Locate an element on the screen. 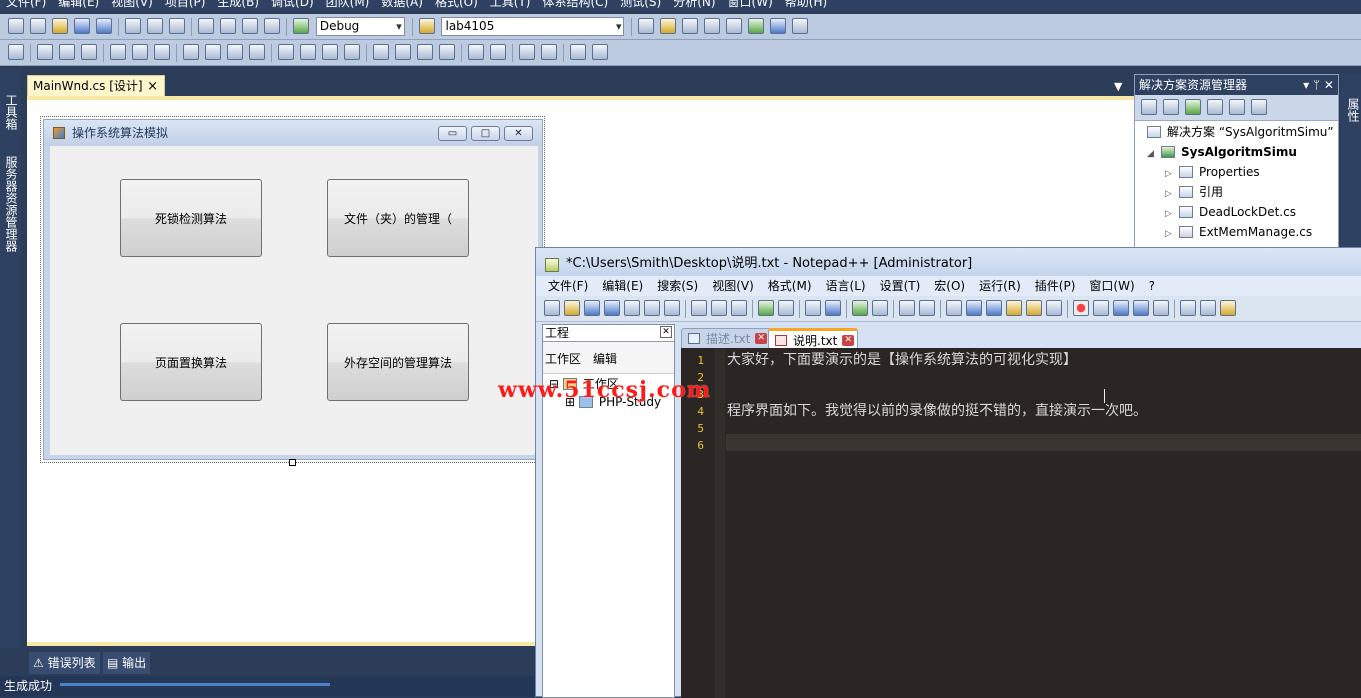 This screenshot has height=698, width=1361. hspace-decrease-icon is located at coordinates (330, 52).